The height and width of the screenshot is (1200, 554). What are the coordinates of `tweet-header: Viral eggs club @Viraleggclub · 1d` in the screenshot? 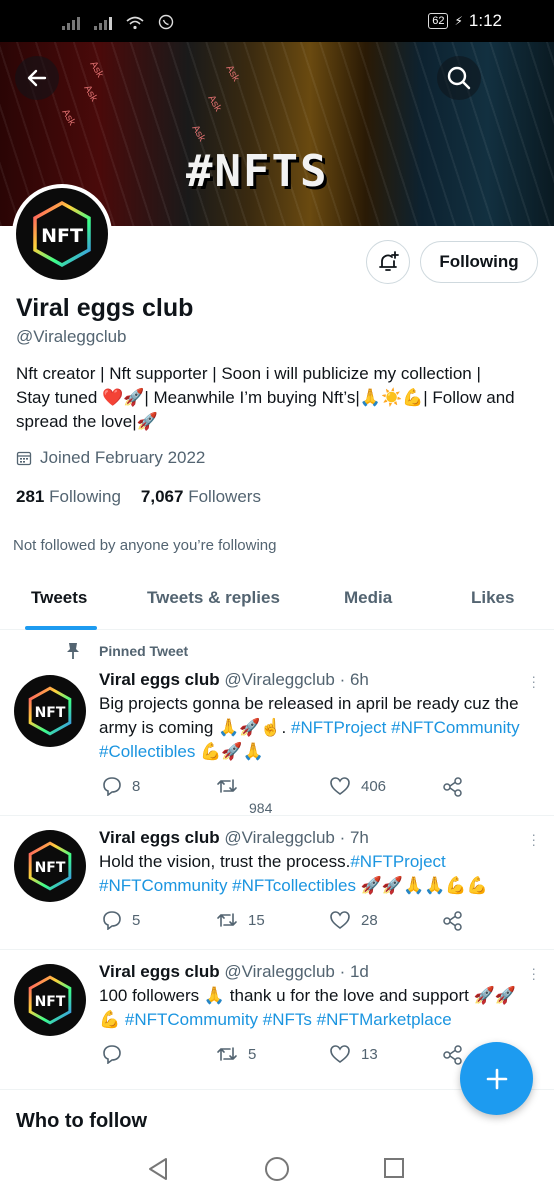 It's located at (234, 972).